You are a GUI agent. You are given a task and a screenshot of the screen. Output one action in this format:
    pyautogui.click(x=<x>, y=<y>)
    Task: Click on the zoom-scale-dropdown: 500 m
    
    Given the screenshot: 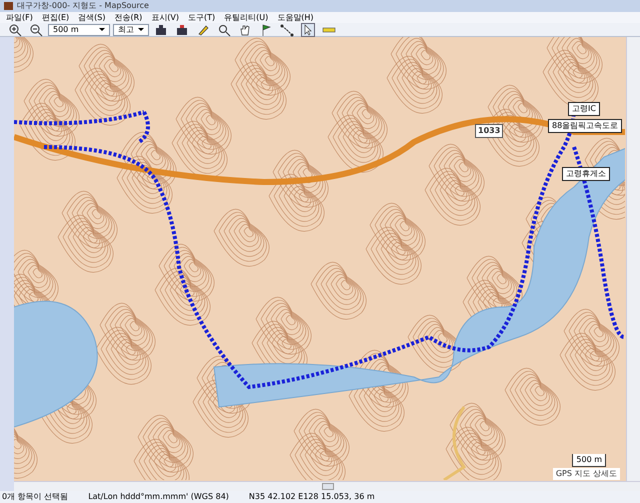 What is the action you would take?
    pyautogui.click(x=79, y=30)
    